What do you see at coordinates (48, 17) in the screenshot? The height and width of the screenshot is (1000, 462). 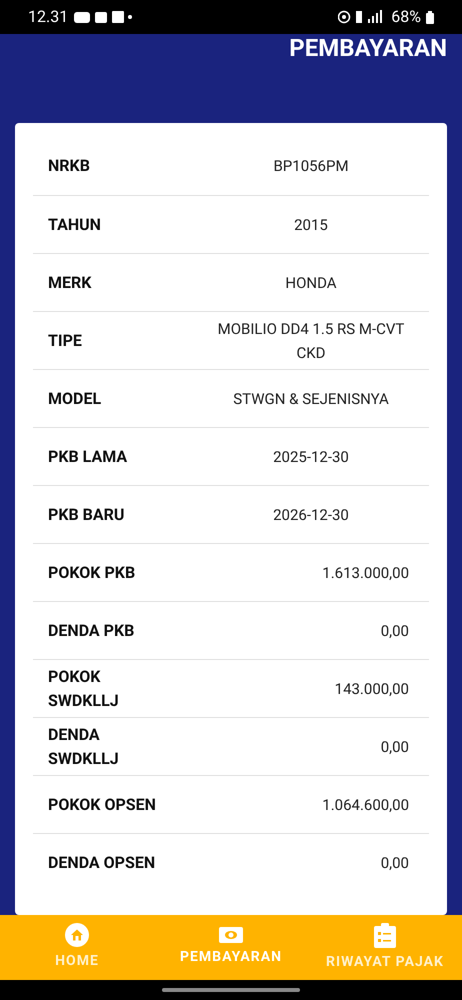 I see `status-time: 12.31` at bounding box center [48, 17].